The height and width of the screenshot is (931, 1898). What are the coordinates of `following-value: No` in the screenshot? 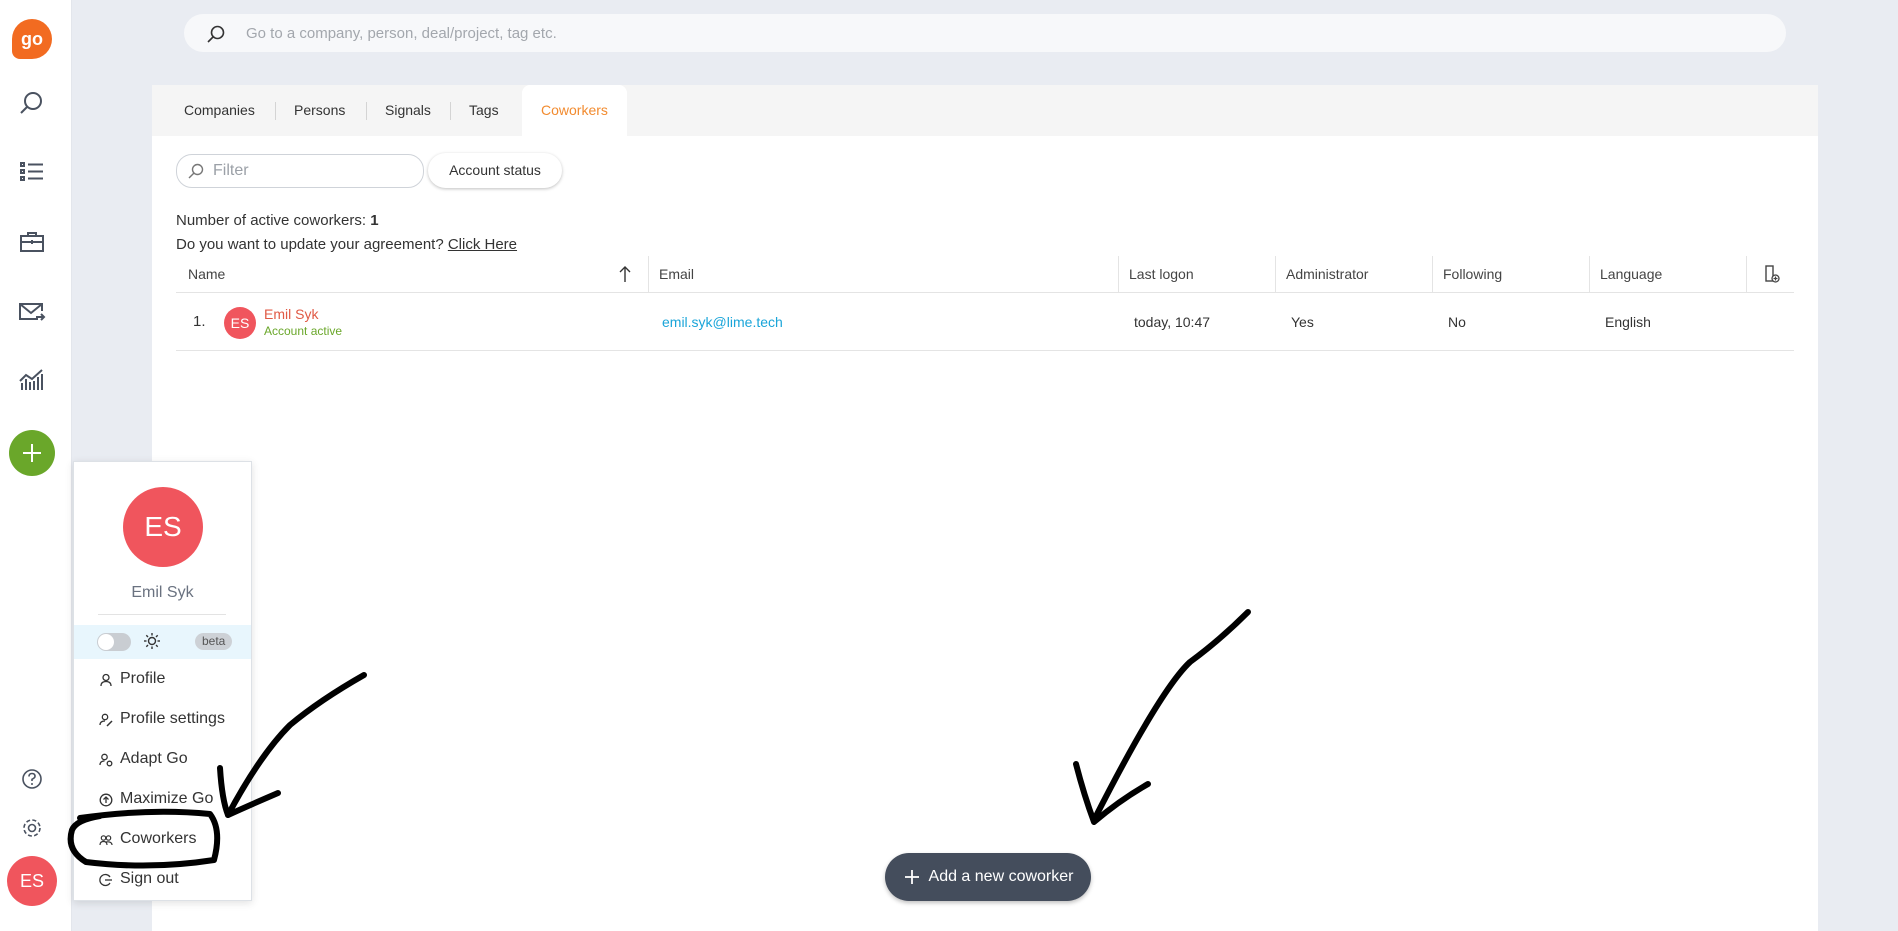 It's located at (1457, 322).